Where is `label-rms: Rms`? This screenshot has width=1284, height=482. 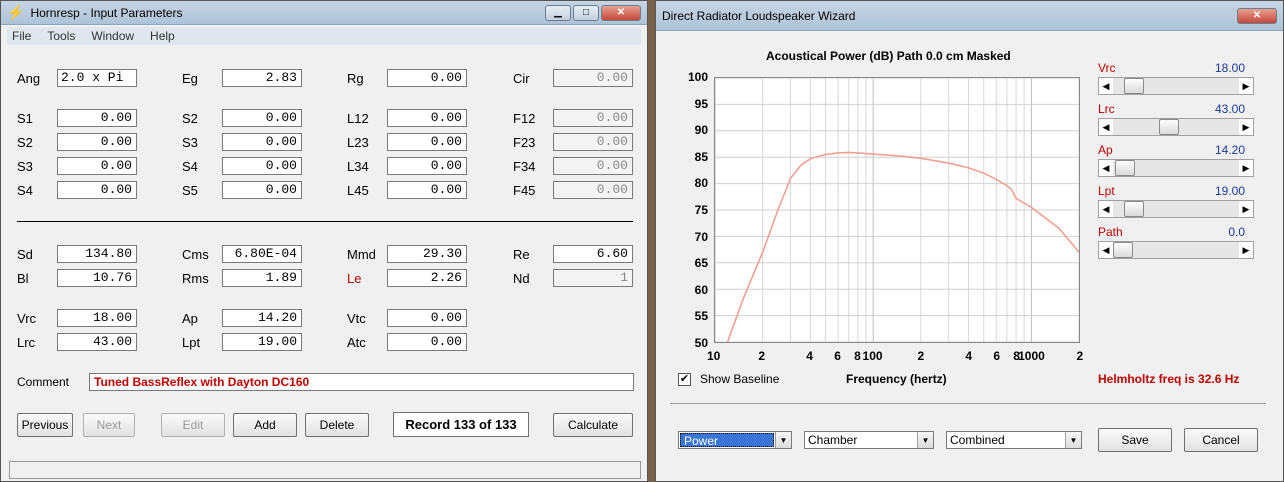 label-rms: Rms is located at coordinates (195, 278).